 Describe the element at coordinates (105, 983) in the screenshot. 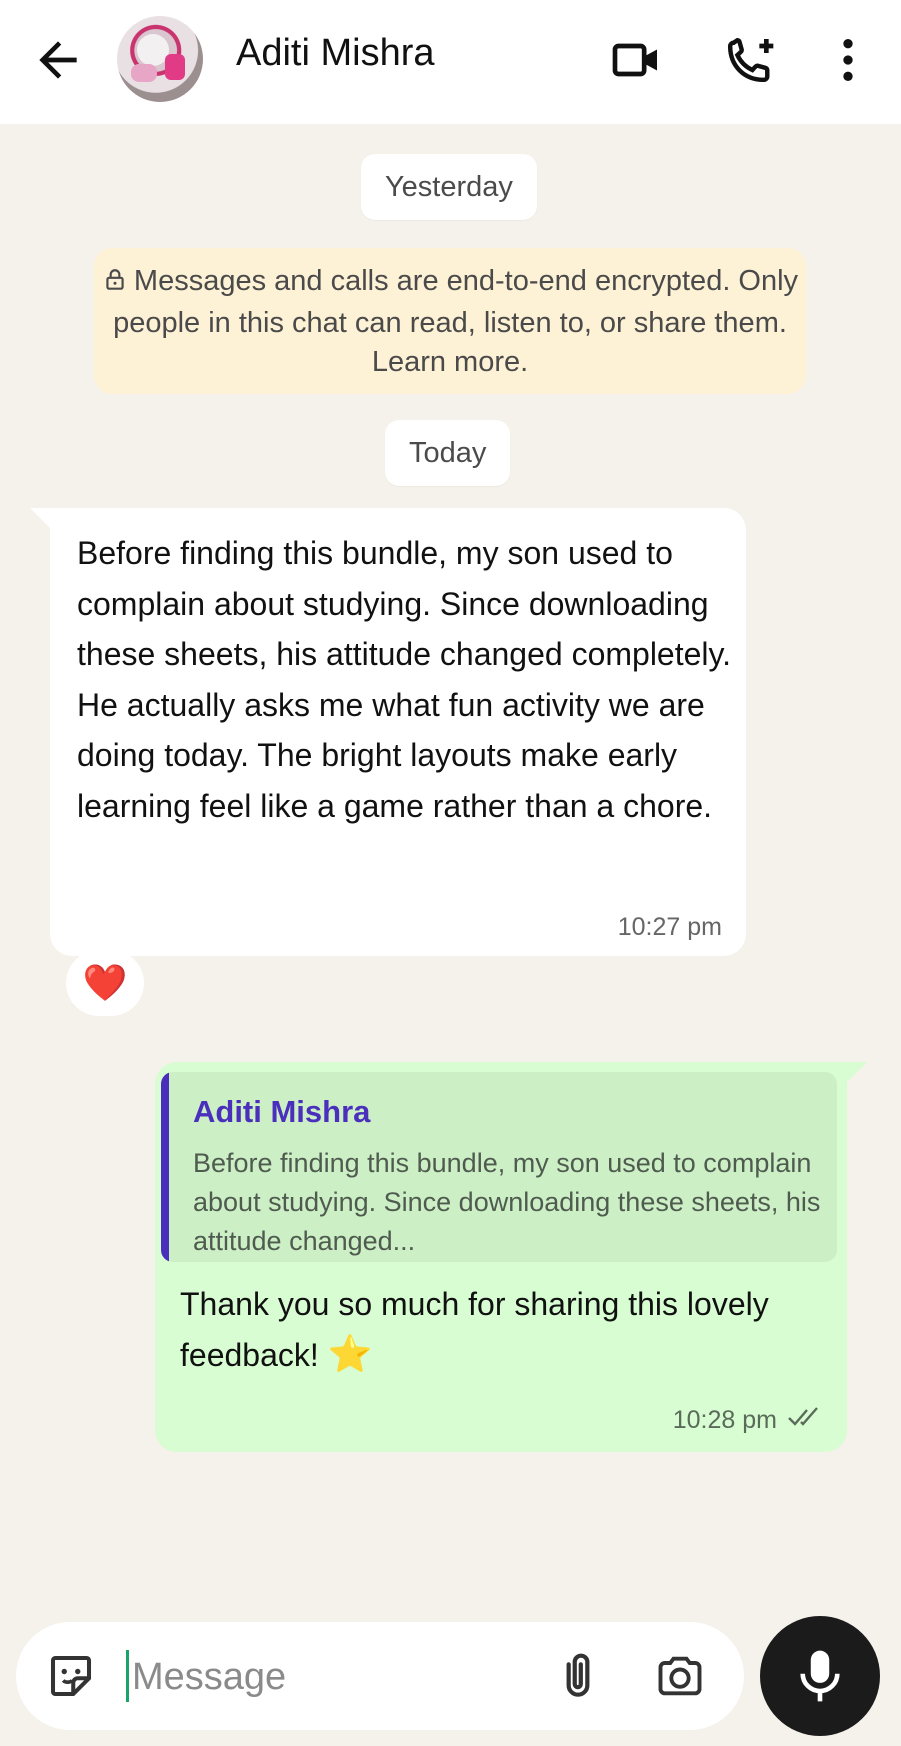

I see `heart-reaction-icon: ❤️` at that location.